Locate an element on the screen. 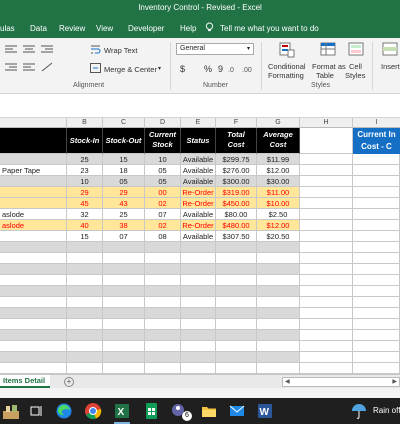 The image size is (400, 424). chrome-browser-icon is located at coordinates (93, 411).